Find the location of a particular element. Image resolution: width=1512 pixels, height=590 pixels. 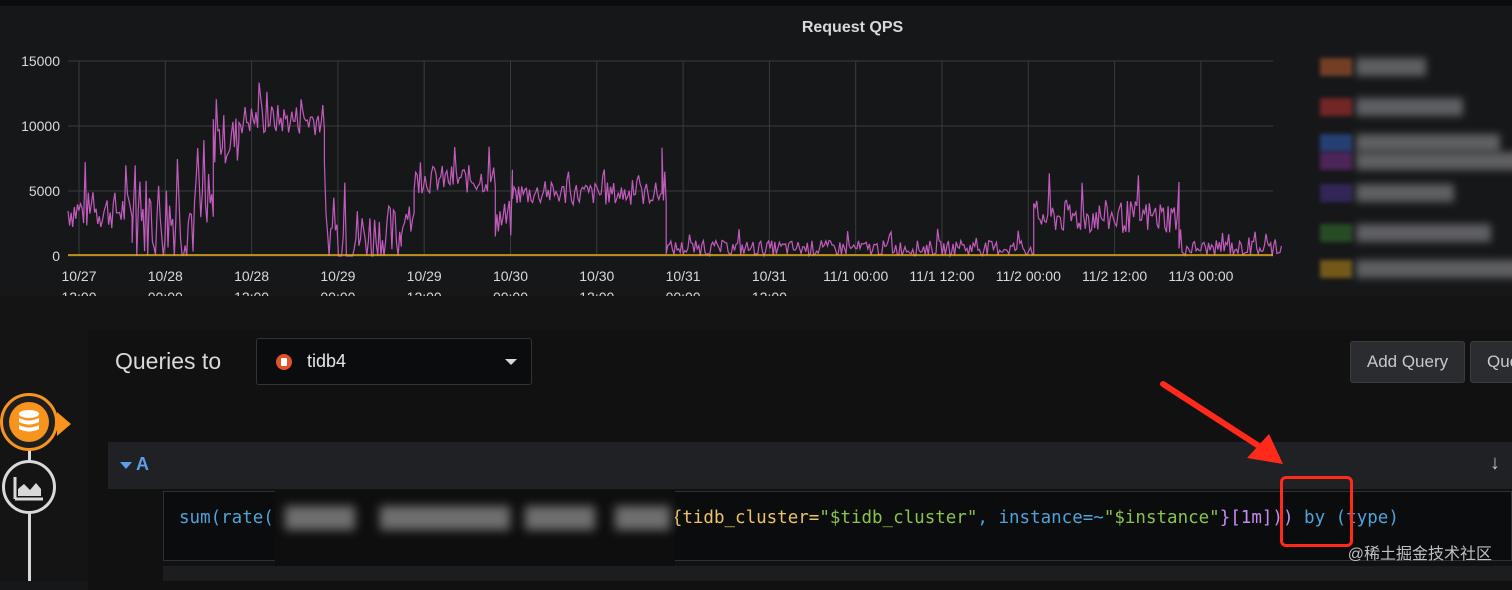

caret-down-icon is located at coordinates (511, 362).